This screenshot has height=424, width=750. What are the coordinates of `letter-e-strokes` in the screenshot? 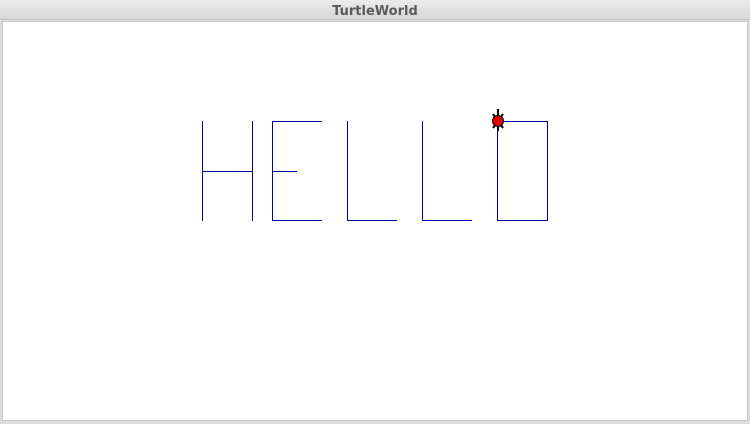 It's located at (297, 171).